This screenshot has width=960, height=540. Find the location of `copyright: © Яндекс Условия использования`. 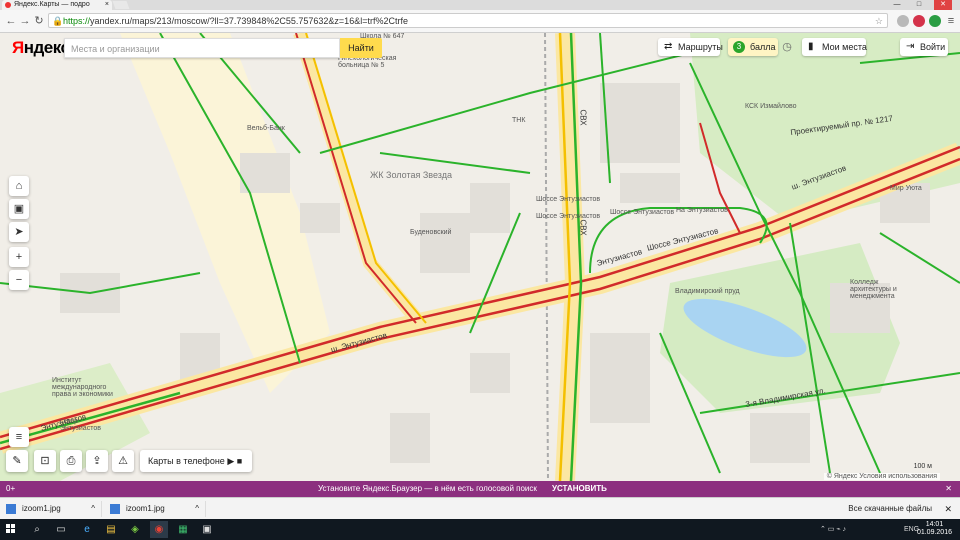

copyright: © Яндекс Условия использования is located at coordinates (881, 476).